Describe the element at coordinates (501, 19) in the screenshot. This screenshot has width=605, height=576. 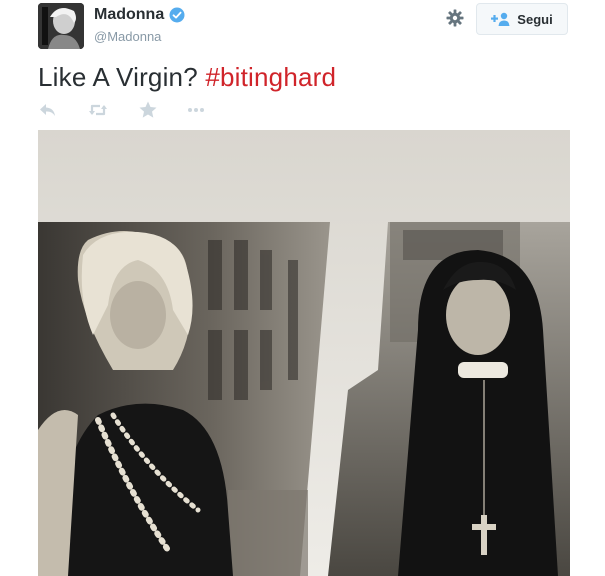
I see `follow-user-icon` at that location.